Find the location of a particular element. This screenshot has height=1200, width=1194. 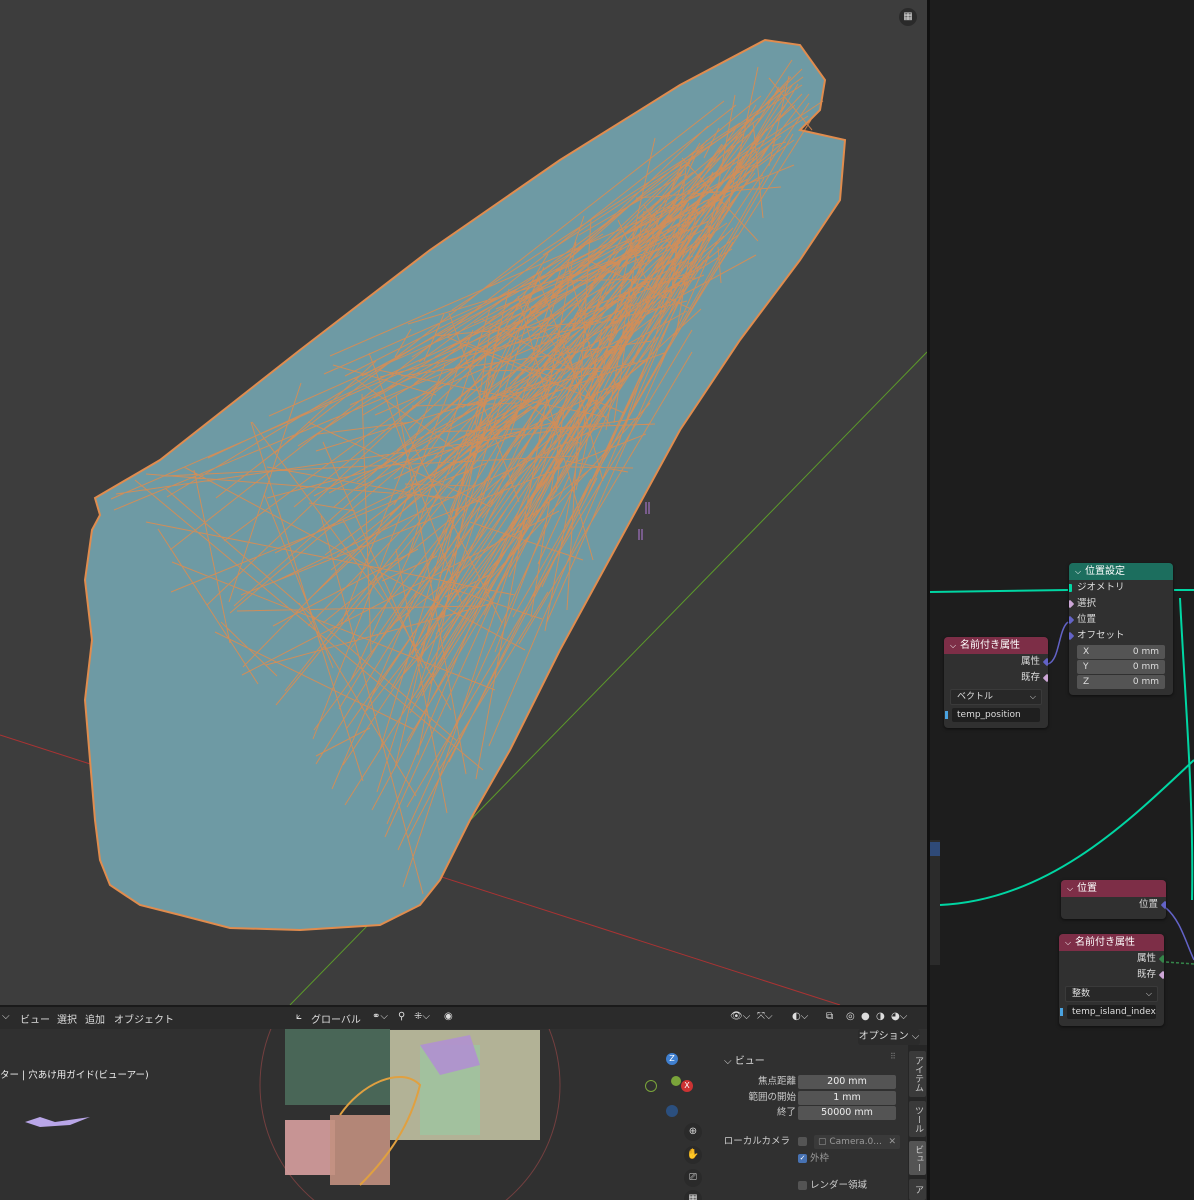

node-header: ⌵ 位置 is located at coordinates (1113, 888).